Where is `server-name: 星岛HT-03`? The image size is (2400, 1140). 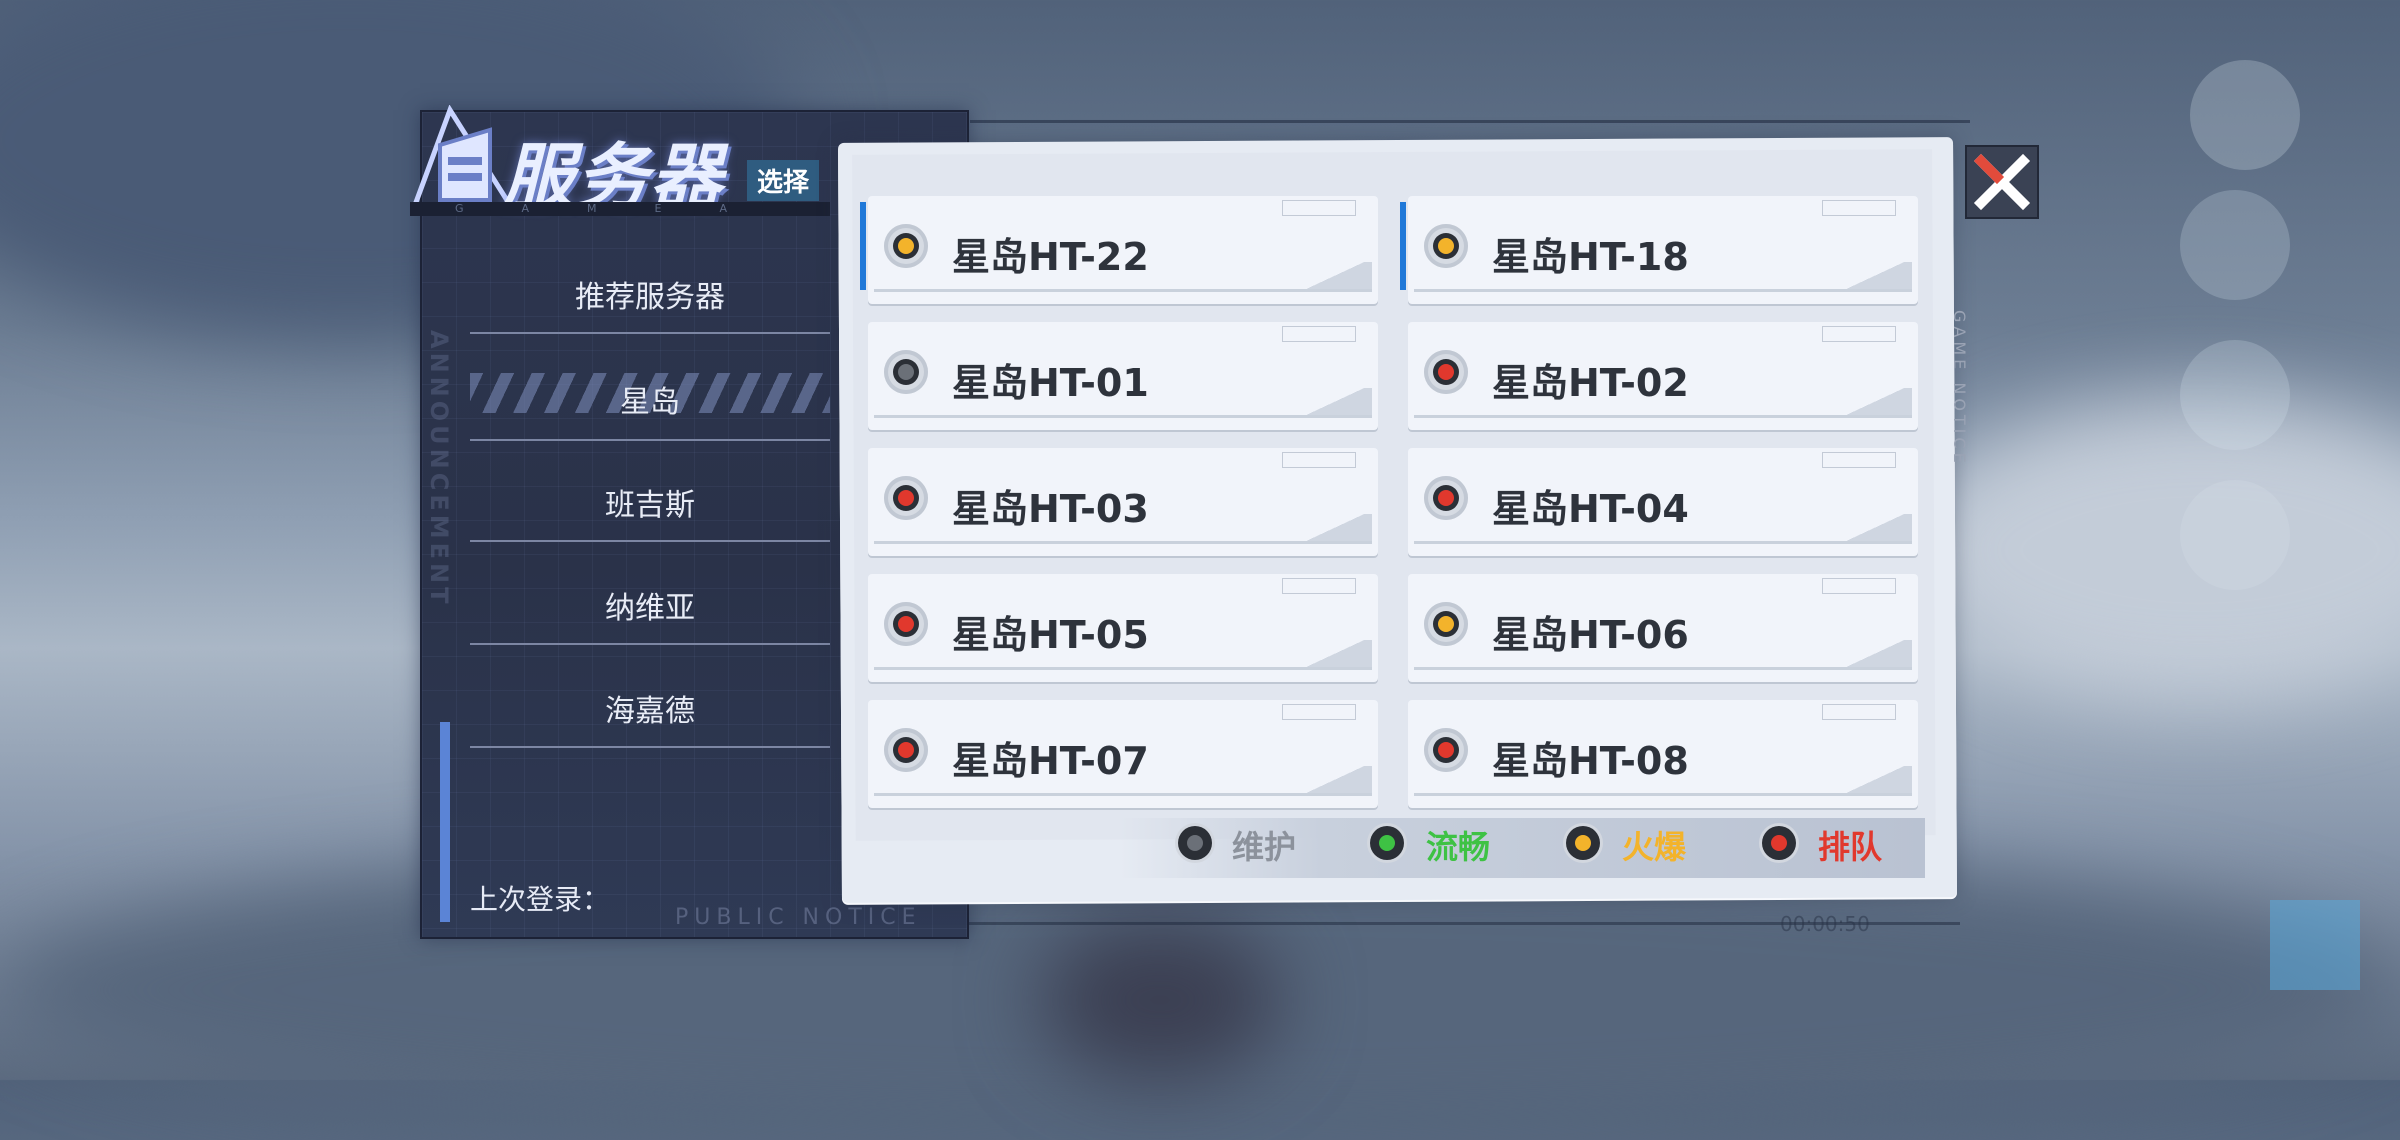
server-name: 星岛HT-03 is located at coordinates (1050, 509).